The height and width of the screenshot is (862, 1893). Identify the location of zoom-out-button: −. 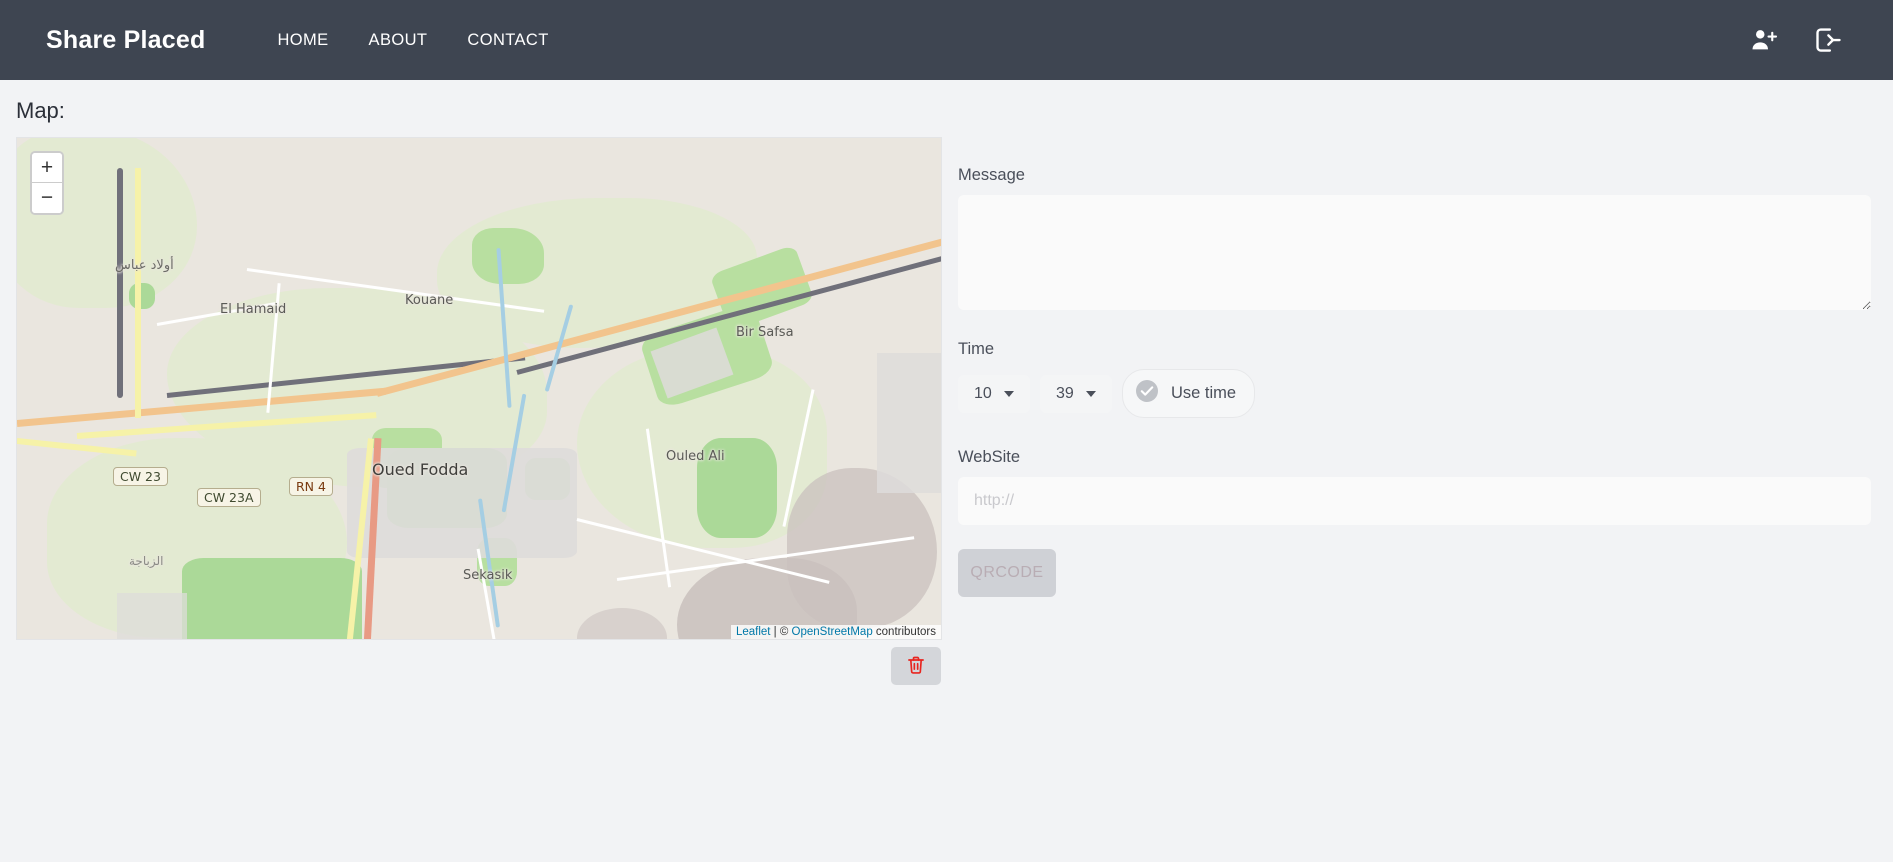
(47, 198).